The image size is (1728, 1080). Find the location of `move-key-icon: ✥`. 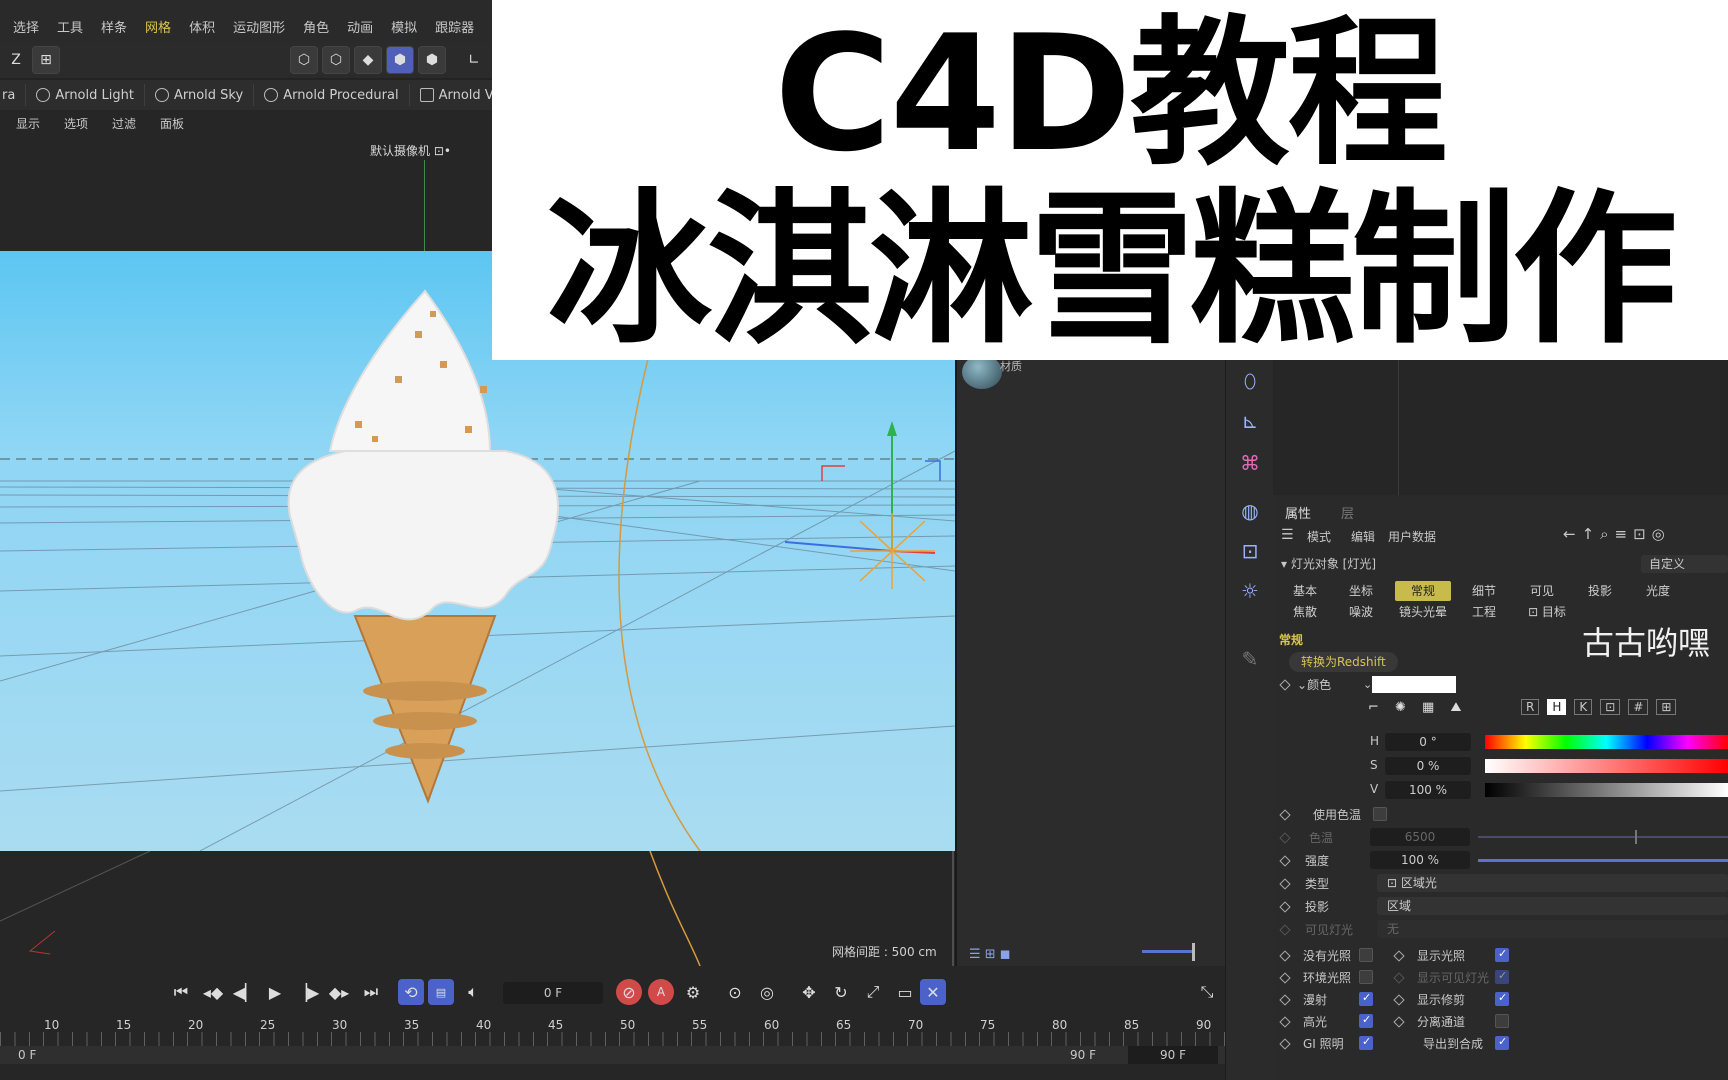

move-key-icon: ✥ is located at coordinates (809, 992).